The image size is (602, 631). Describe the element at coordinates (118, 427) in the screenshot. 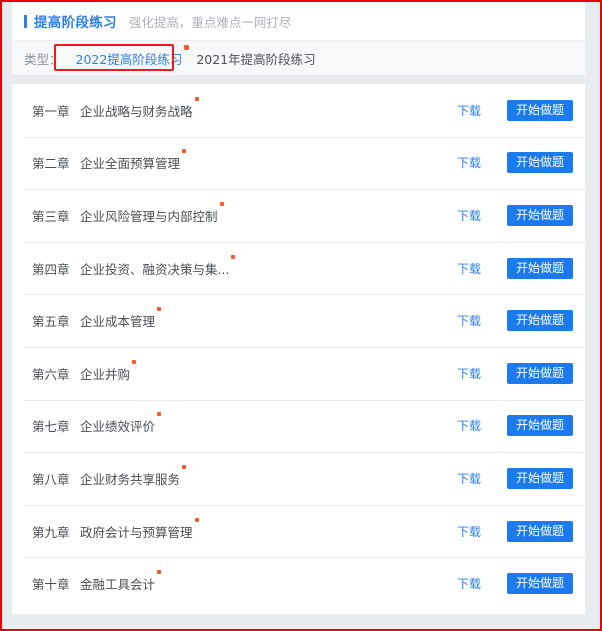

I see `chapter-title-text: 企业绩效评价` at that location.